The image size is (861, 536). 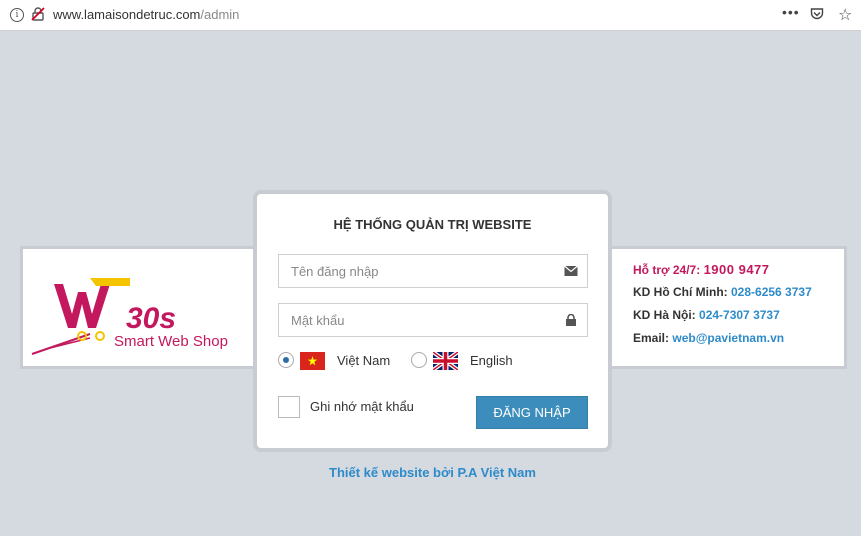 I want to click on login-title: HỆ THỐNG QUẢN TRỊ WEBSITE, so click(x=432, y=224).